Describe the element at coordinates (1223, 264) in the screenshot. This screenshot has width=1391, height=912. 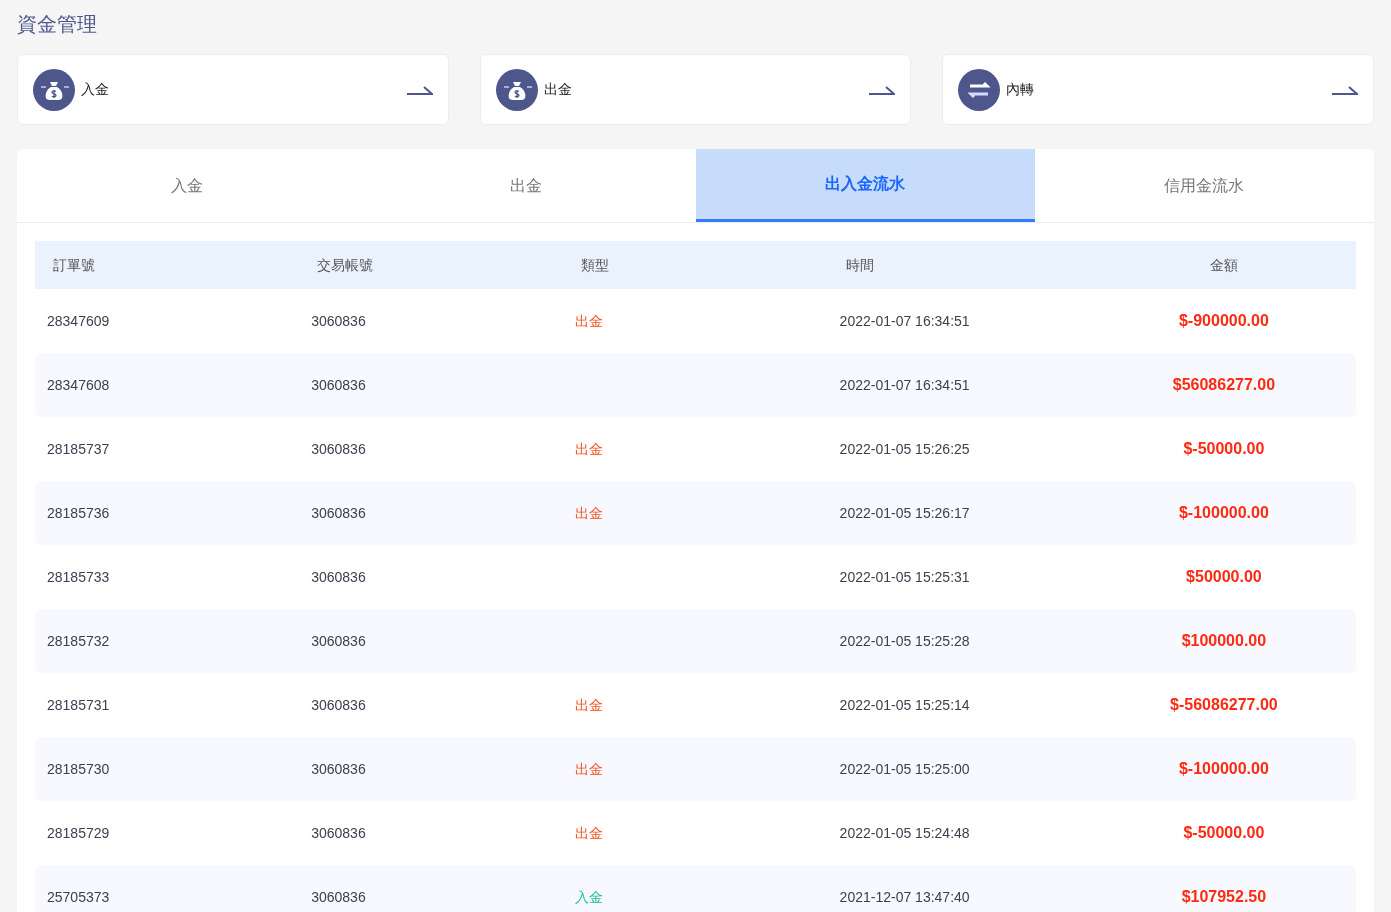
I see `column-header: 金額` at that location.